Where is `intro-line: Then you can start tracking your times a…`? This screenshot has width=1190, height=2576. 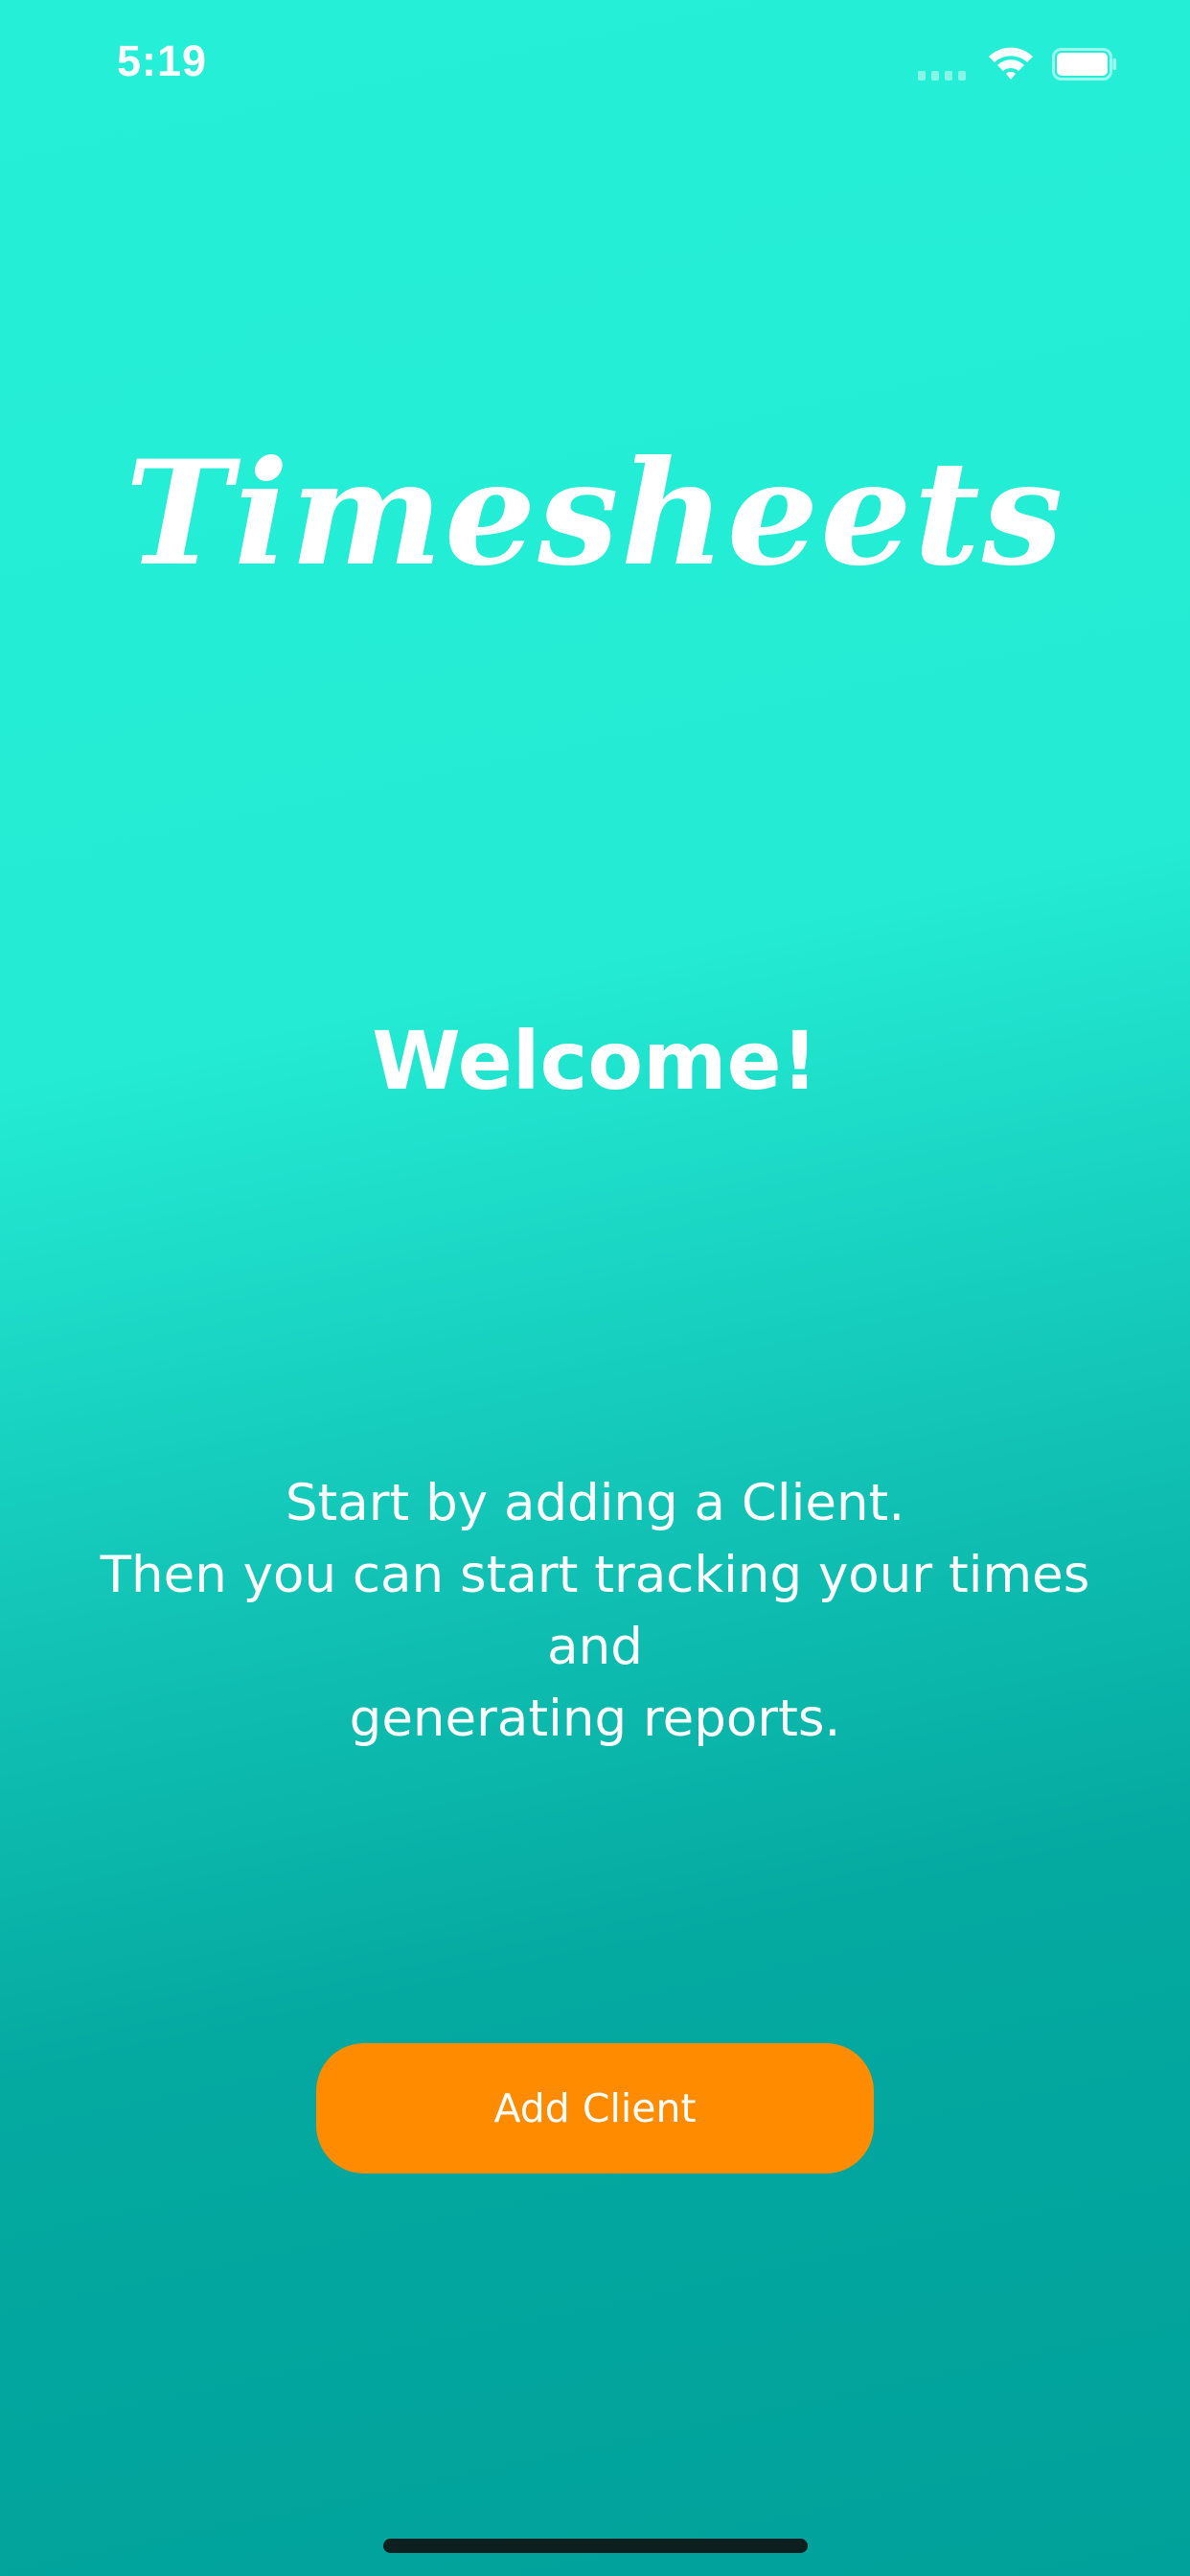
intro-line: Then you can start tracking your times a… is located at coordinates (595, 1611).